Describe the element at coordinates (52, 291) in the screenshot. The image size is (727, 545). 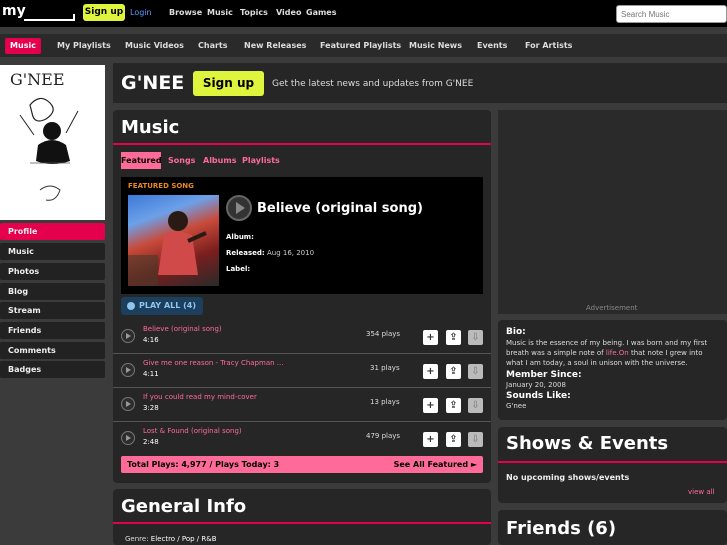
I see `sidebar-item-blog: Blog` at that location.